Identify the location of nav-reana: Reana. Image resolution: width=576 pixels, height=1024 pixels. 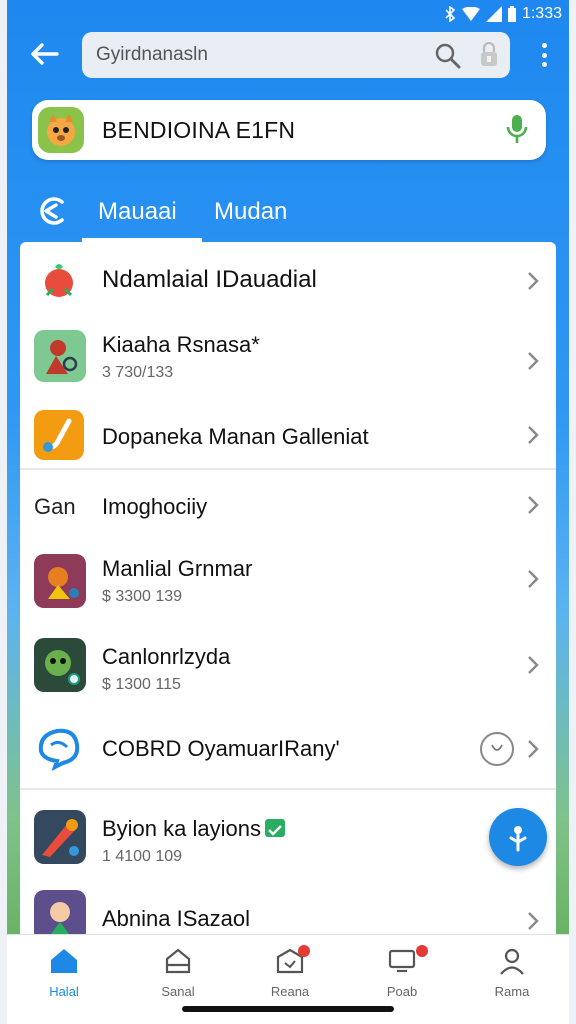
(290, 972).